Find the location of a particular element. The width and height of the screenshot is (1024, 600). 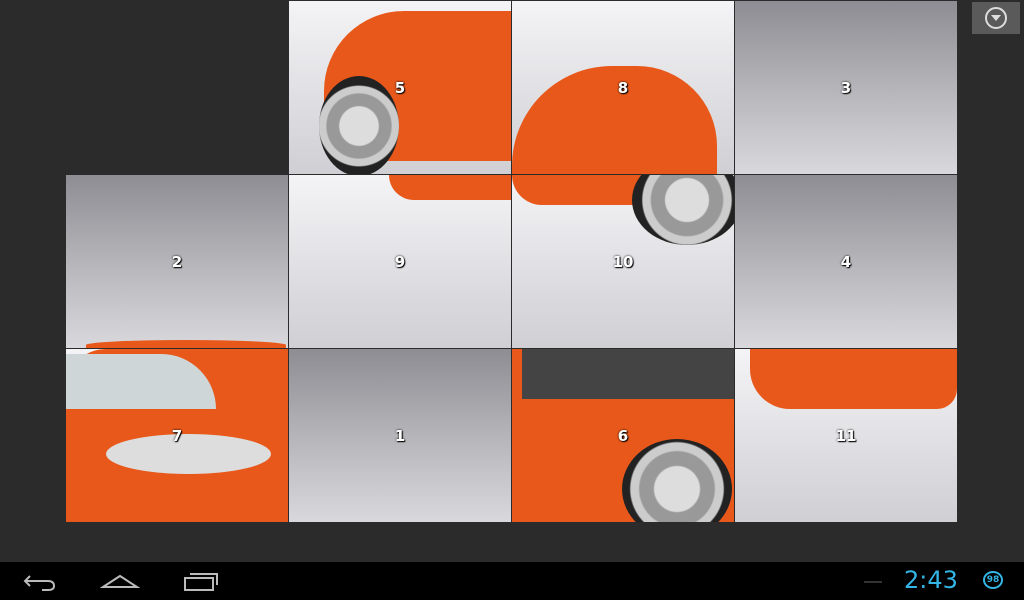

puzzle-tile: 6 is located at coordinates (623, 435).